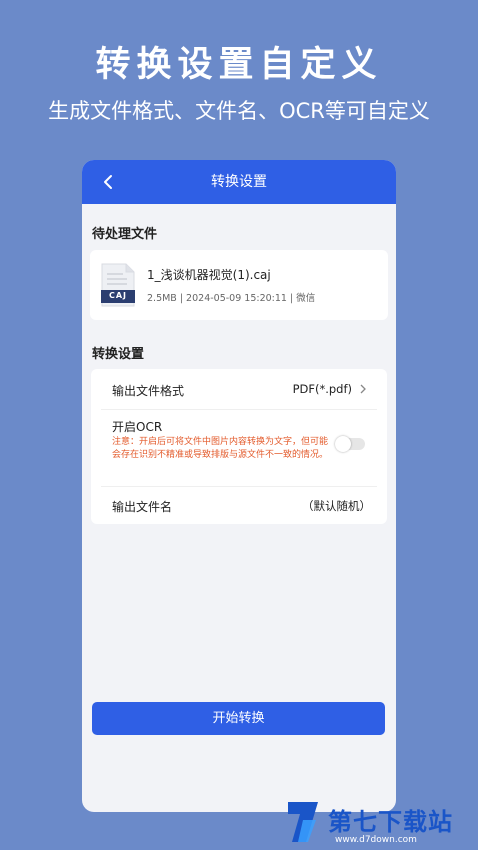 This screenshot has width=478, height=850. What do you see at coordinates (390, 822) in the screenshot?
I see `watermark-text: 第七下载站` at bounding box center [390, 822].